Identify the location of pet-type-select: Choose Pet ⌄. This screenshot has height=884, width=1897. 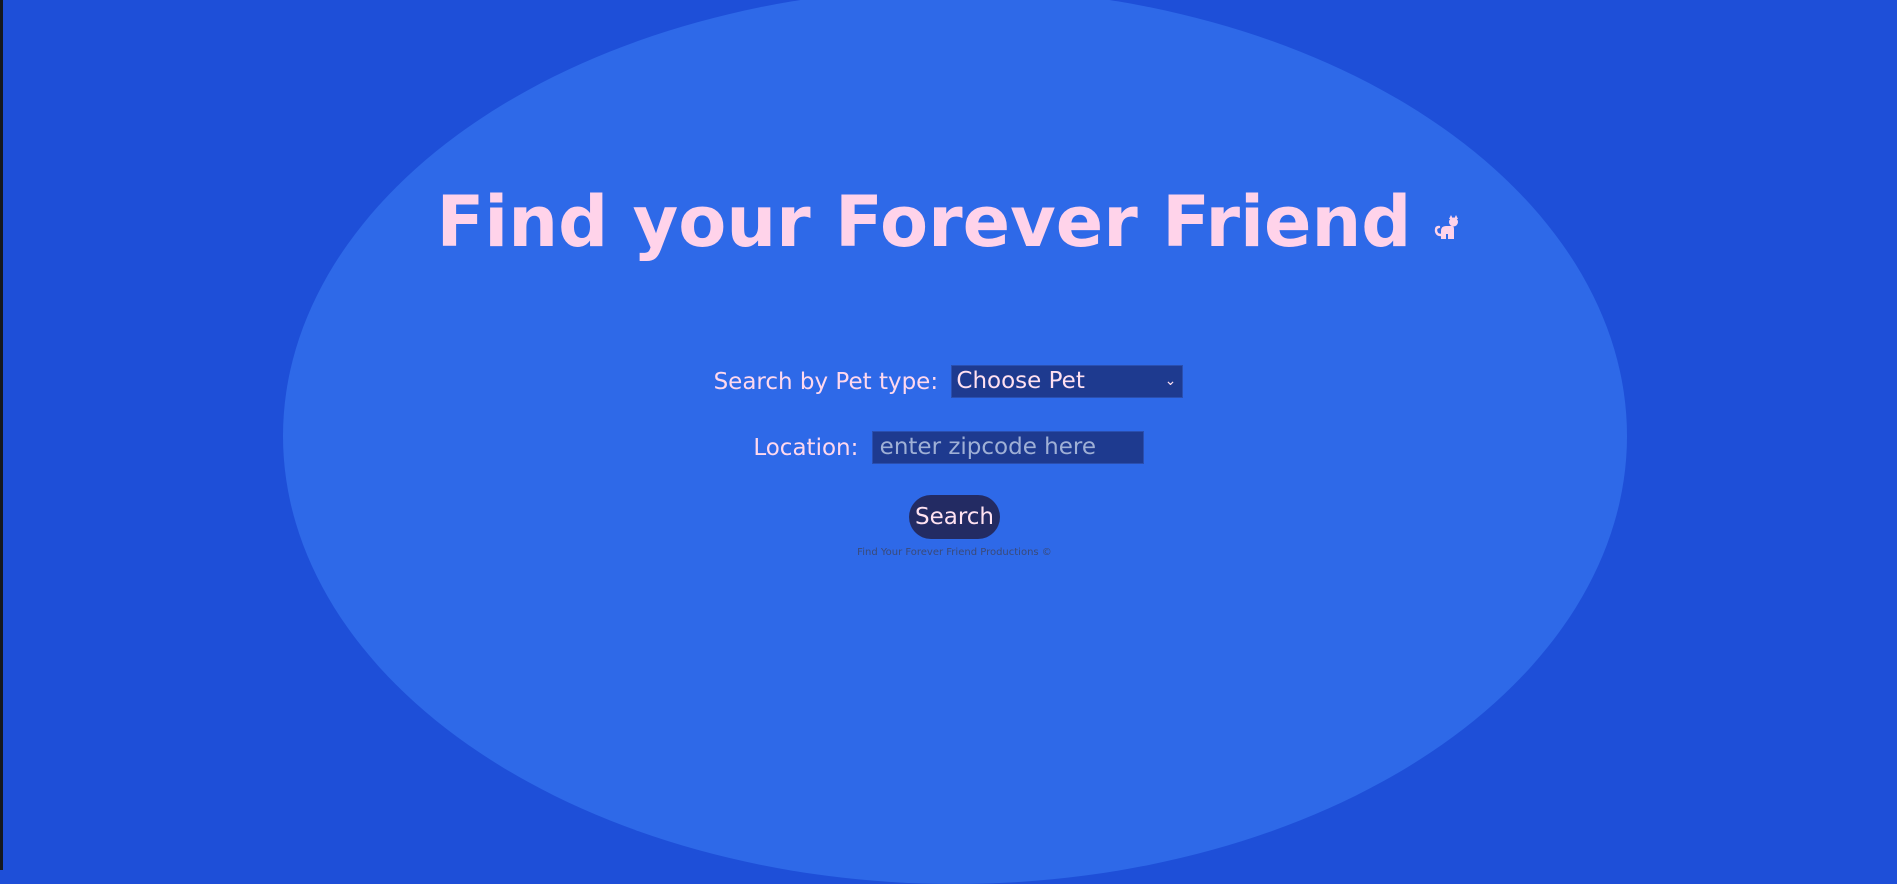
(1067, 381).